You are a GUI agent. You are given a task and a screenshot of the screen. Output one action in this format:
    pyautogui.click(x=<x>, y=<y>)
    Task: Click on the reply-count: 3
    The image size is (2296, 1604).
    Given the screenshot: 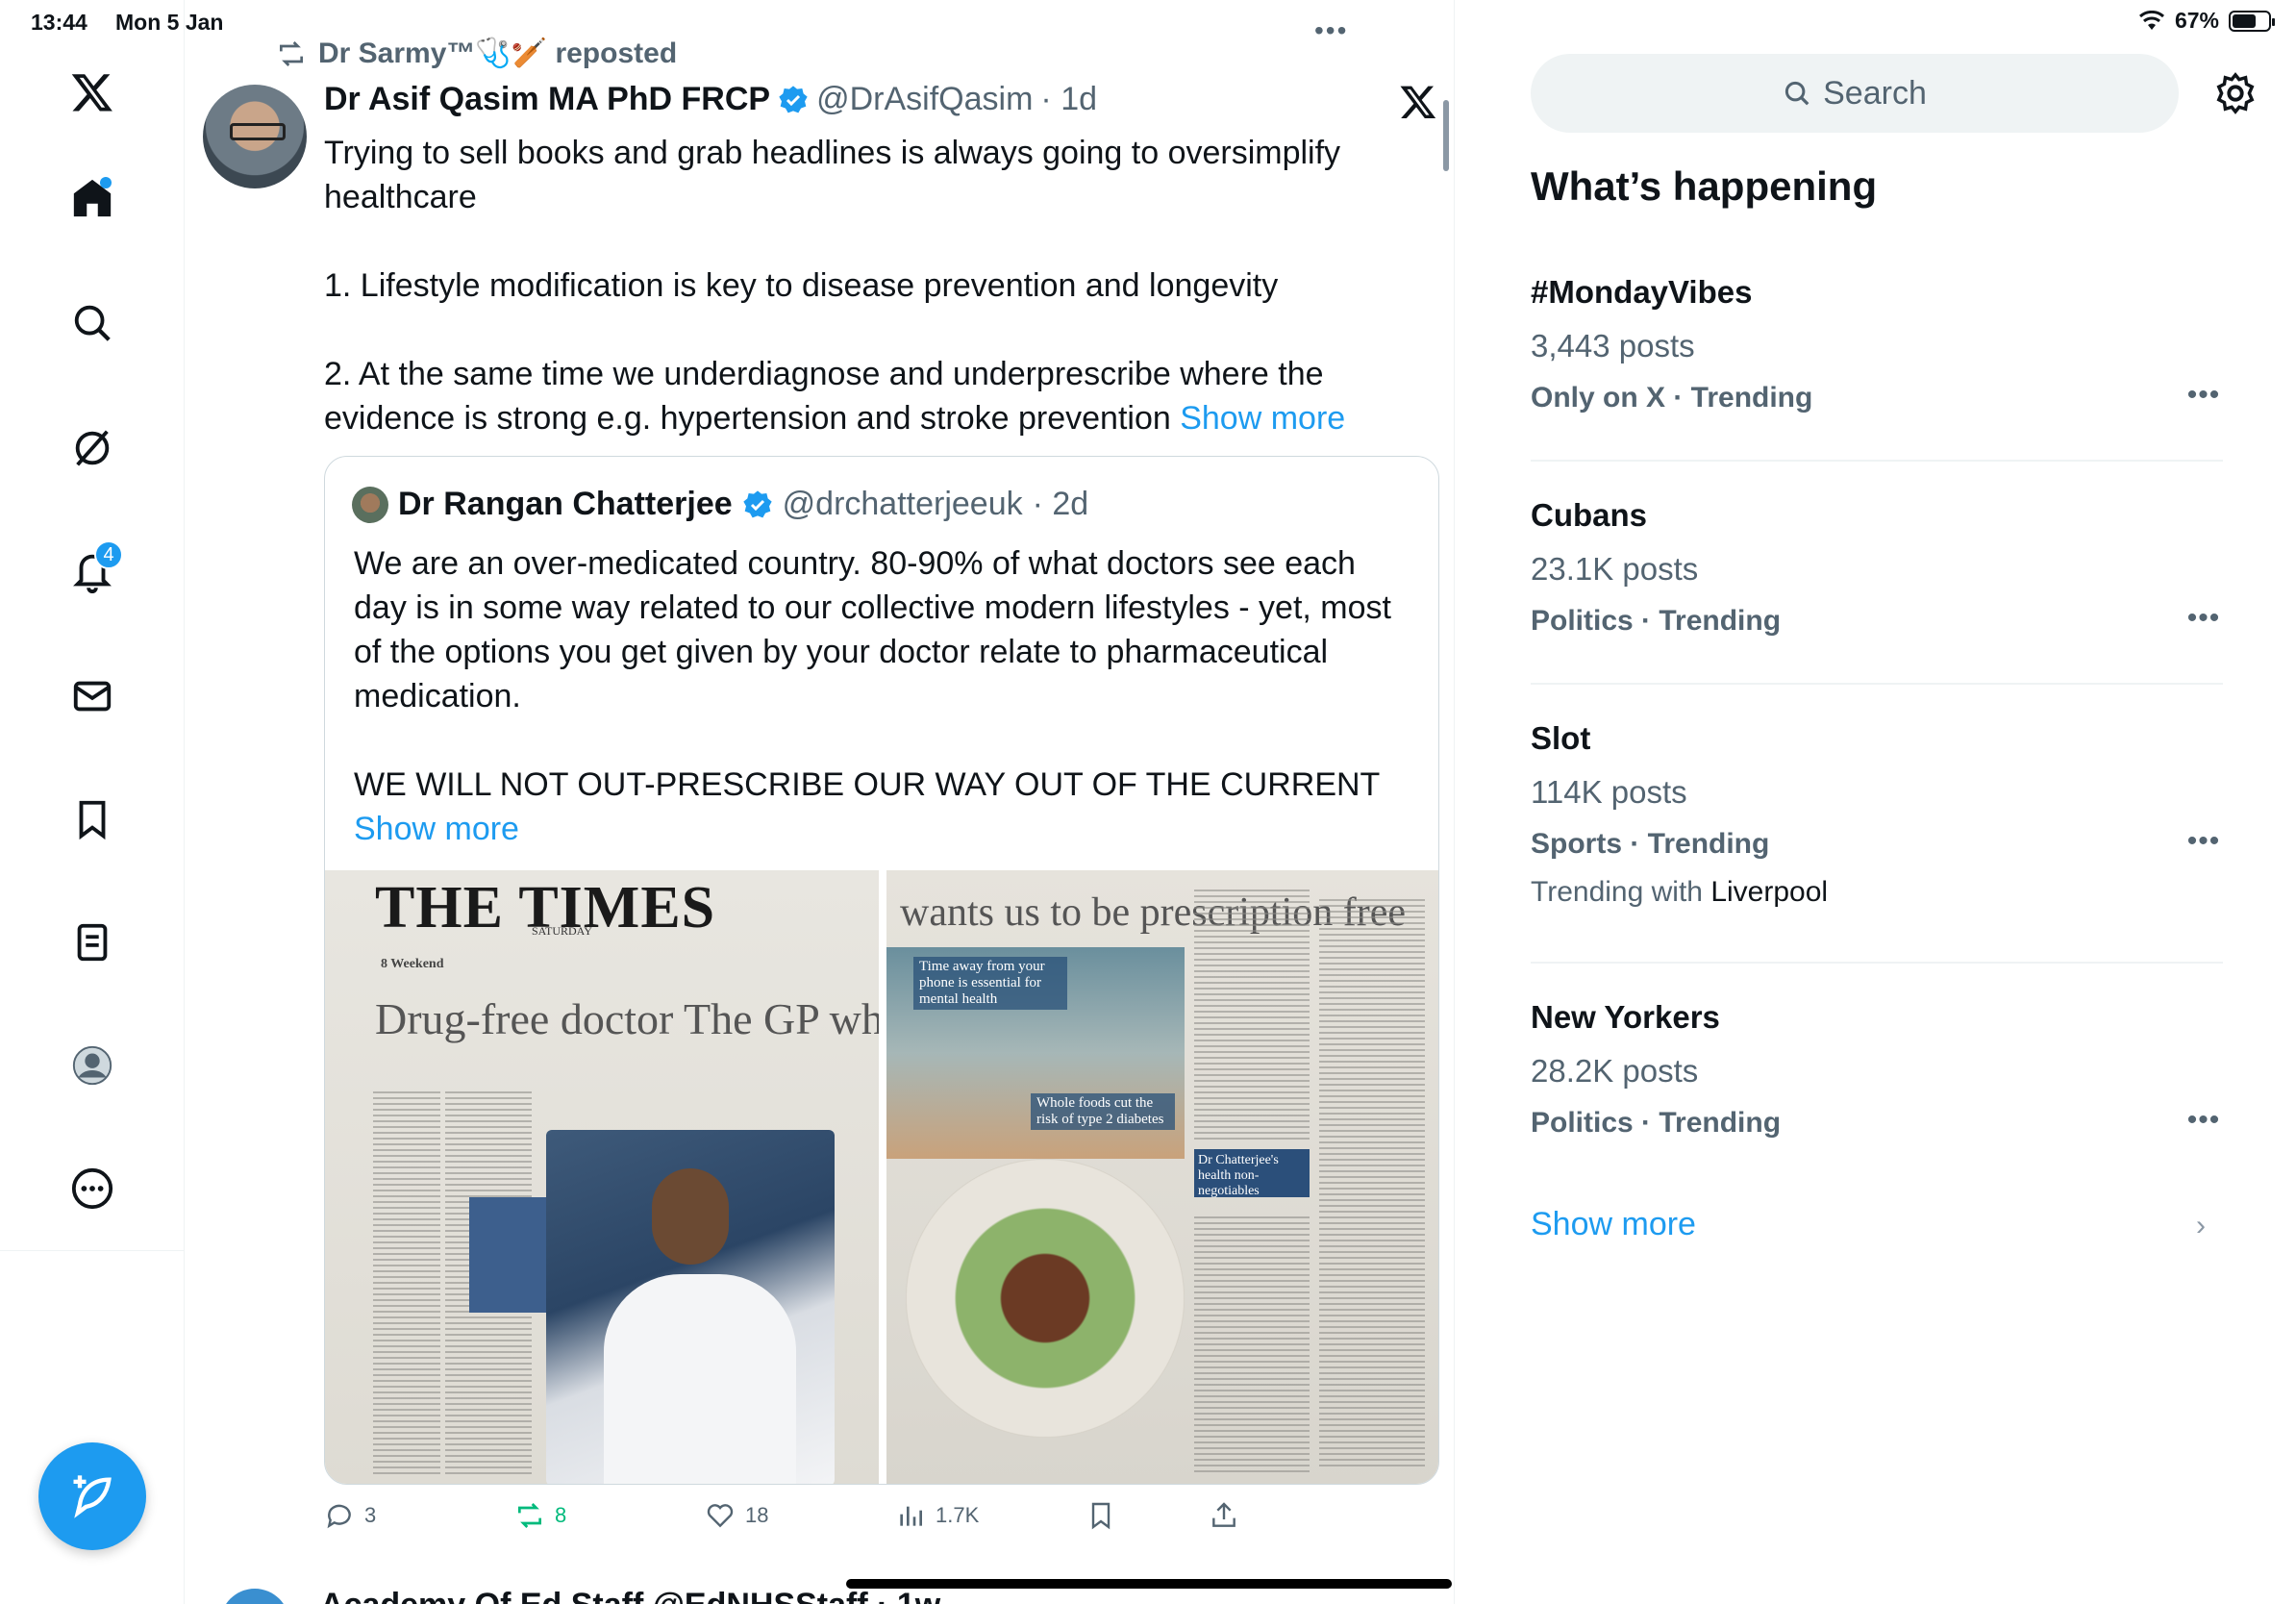 What is the action you would take?
    pyautogui.click(x=370, y=1515)
    